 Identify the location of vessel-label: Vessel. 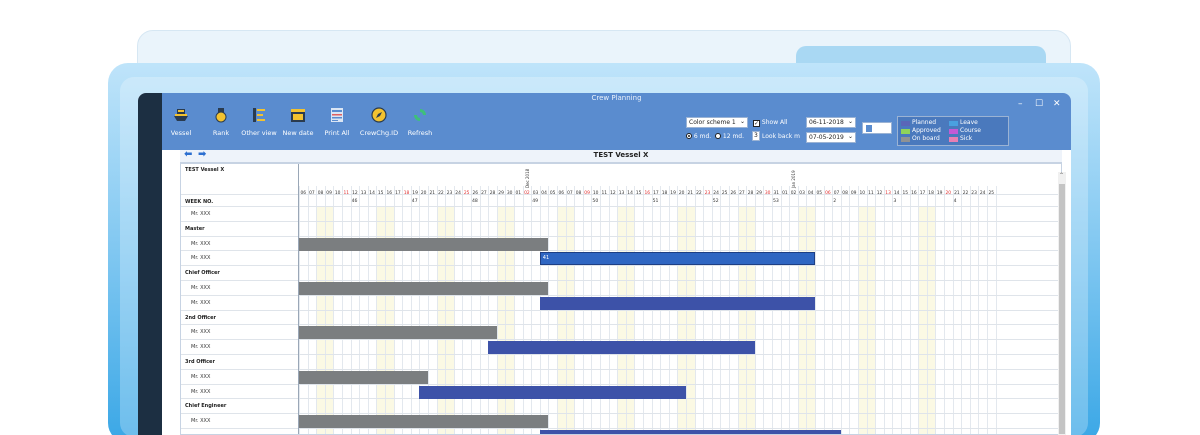
(181, 133).